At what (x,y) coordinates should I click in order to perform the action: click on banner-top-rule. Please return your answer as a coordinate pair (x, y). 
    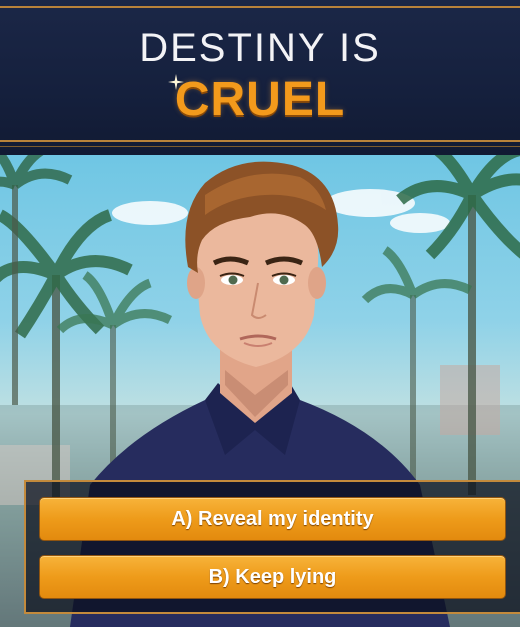
    Looking at the image, I should click on (260, 7).